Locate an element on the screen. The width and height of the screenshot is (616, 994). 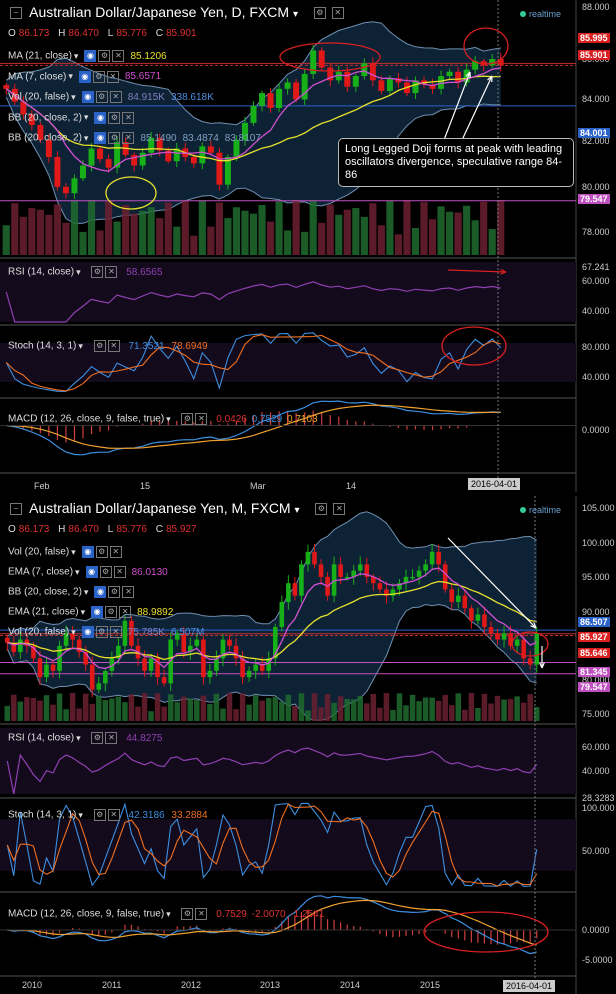
indicator-row: EMA (7, close) ▾ ◉ ⚙ ✕ 86.0130 is located at coordinates (88, 572).